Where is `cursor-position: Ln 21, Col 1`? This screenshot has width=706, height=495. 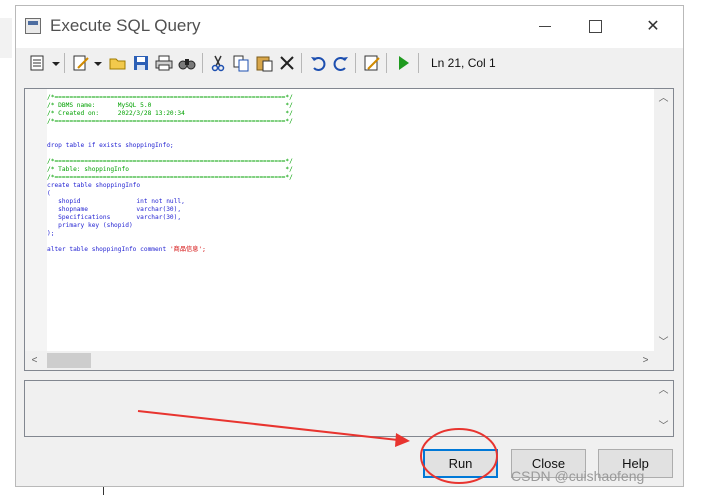 cursor-position: Ln 21, Col 1 is located at coordinates (463, 63).